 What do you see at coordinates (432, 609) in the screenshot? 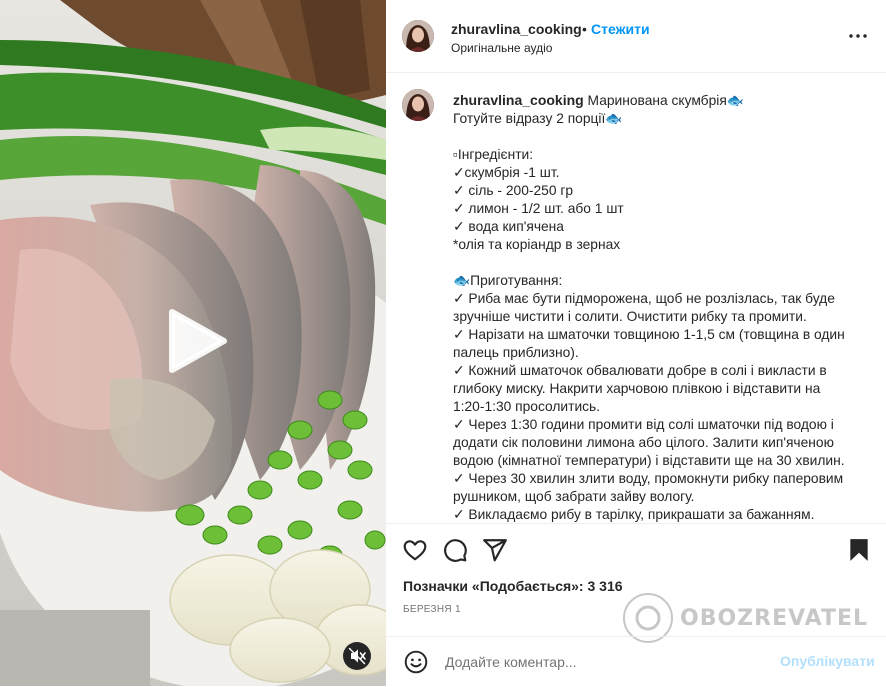
I see `post-date: БЕРЕЗНЯ 1` at bounding box center [432, 609].